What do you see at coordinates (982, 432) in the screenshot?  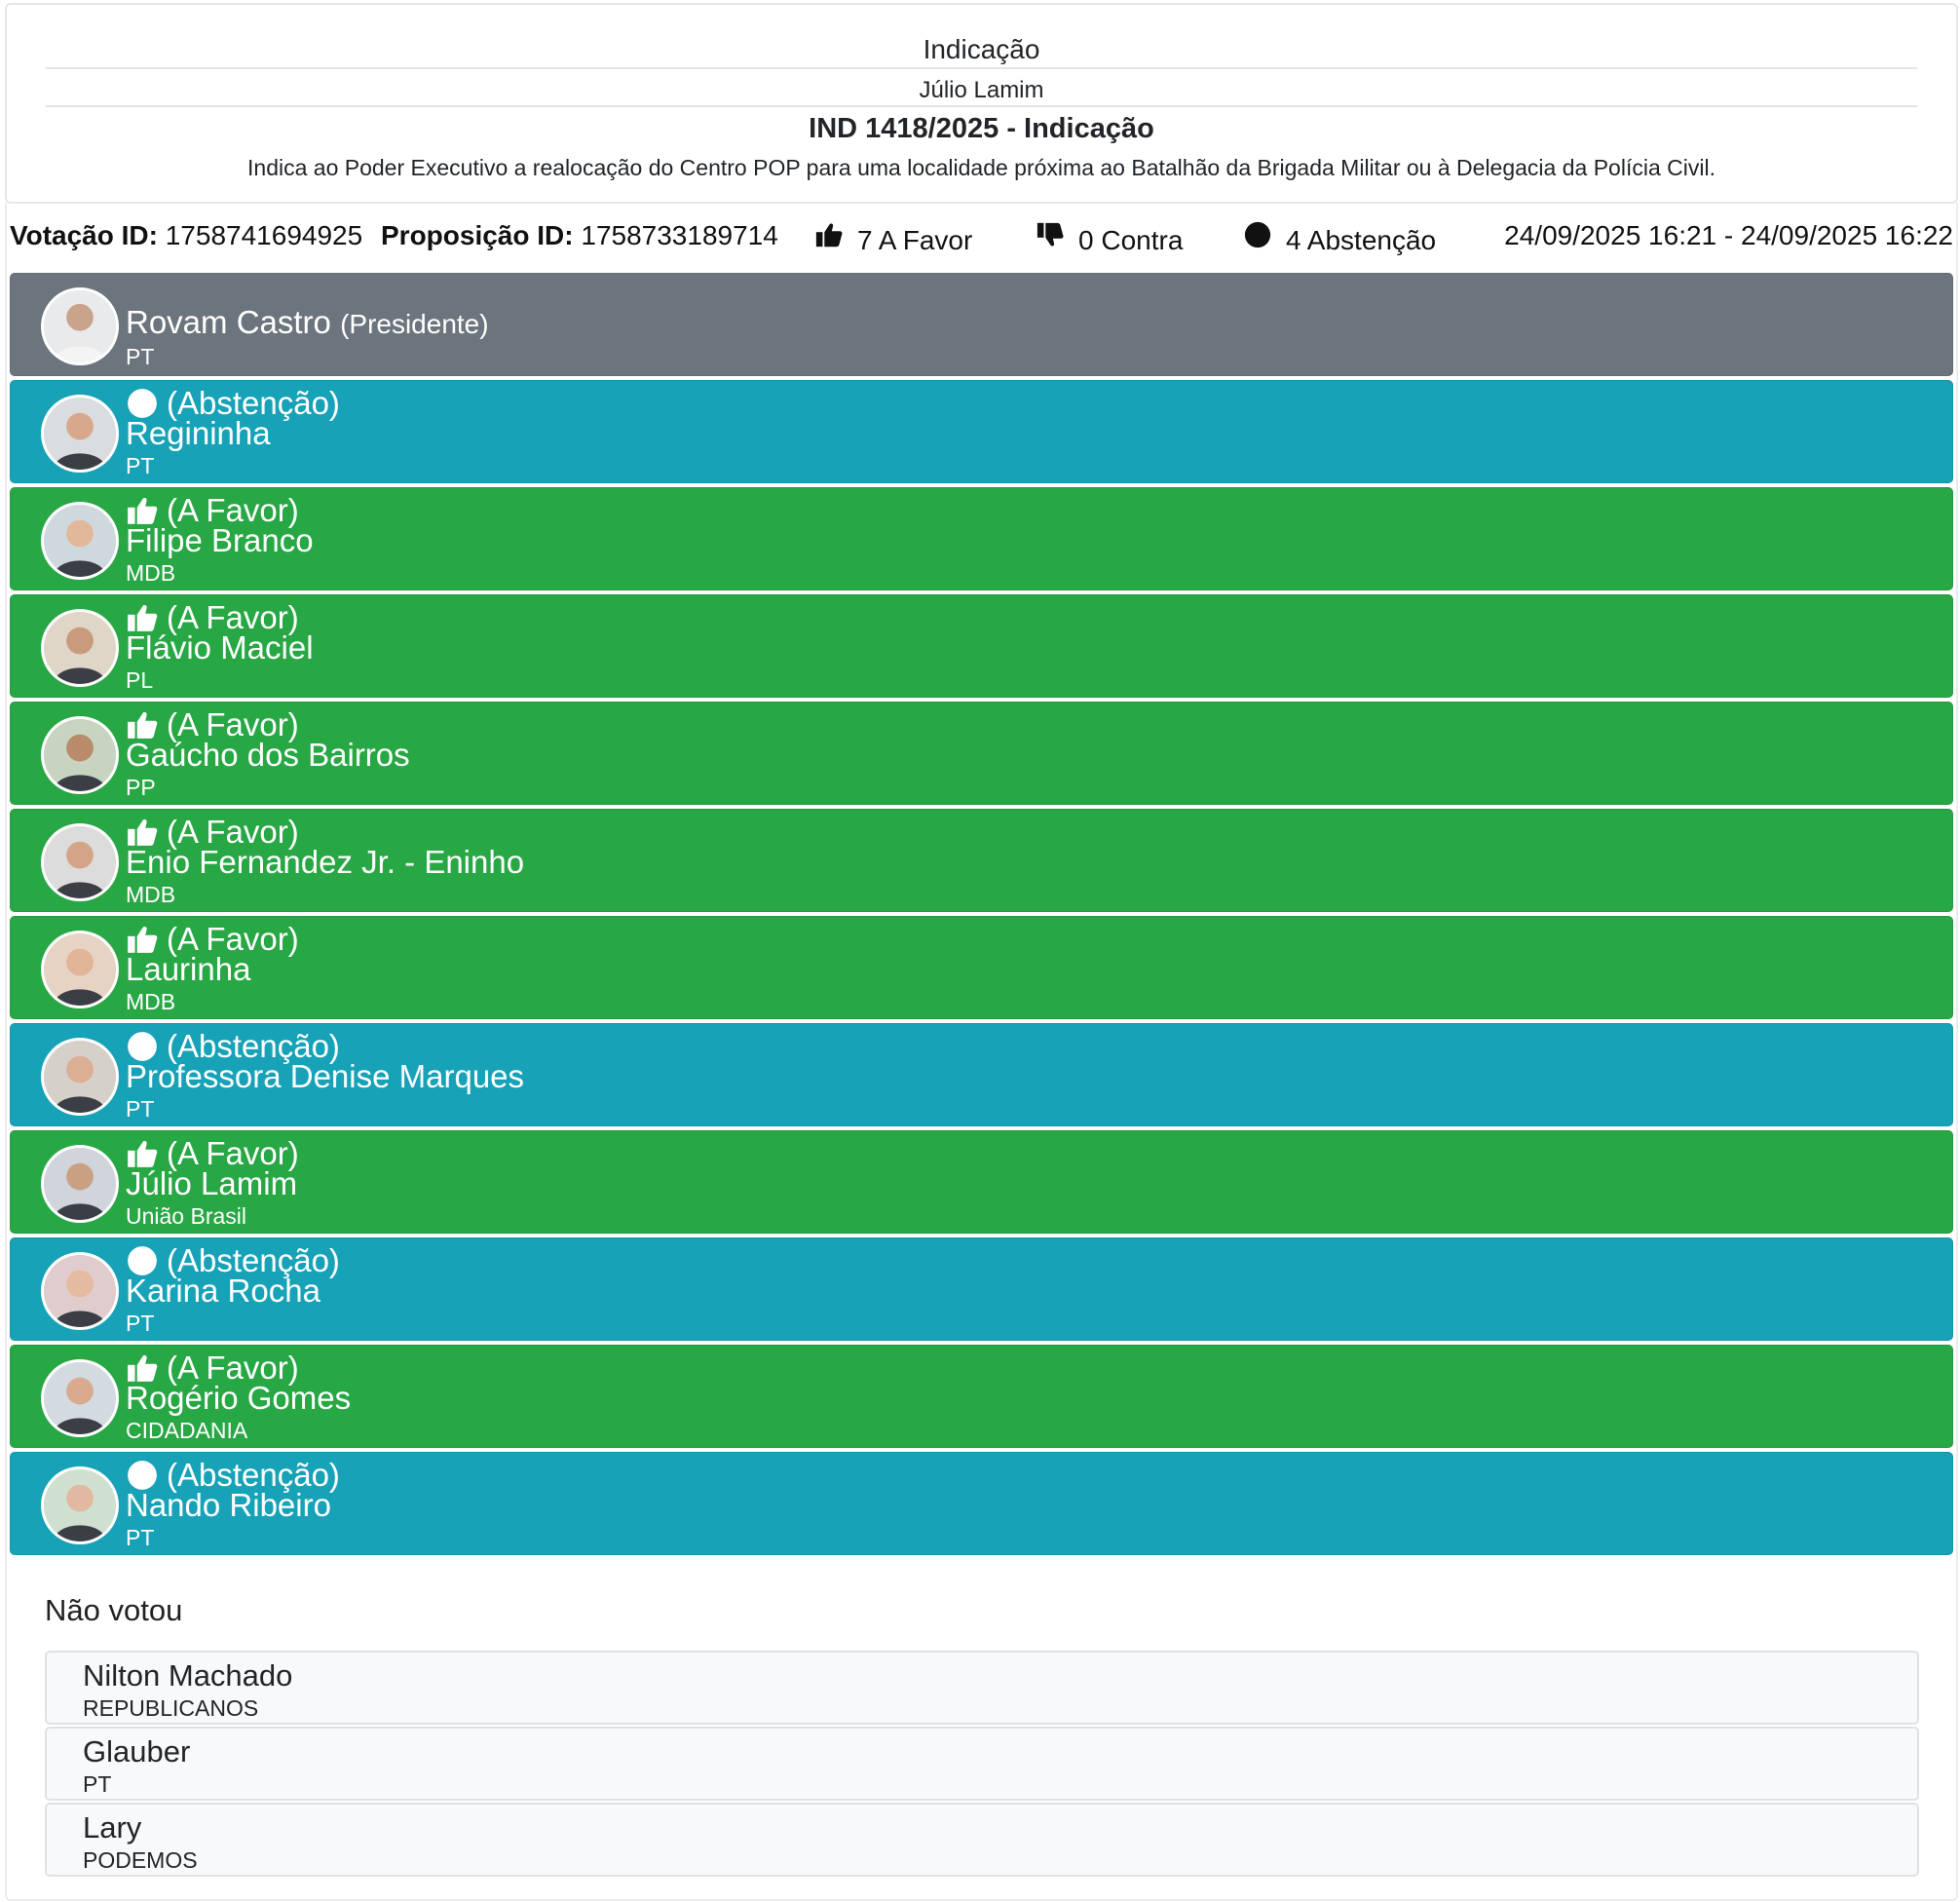 I see `vote-row: (Abstenção) Regininha PT` at bounding box center [982, 432].